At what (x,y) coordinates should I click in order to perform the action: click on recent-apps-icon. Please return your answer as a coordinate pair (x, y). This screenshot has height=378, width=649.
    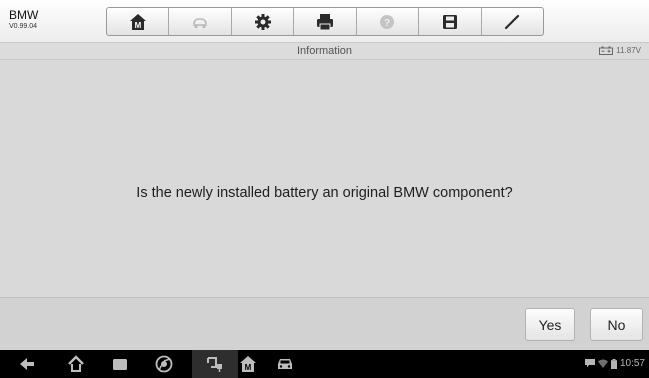
    Looking at the image, I should click on (120, 364).